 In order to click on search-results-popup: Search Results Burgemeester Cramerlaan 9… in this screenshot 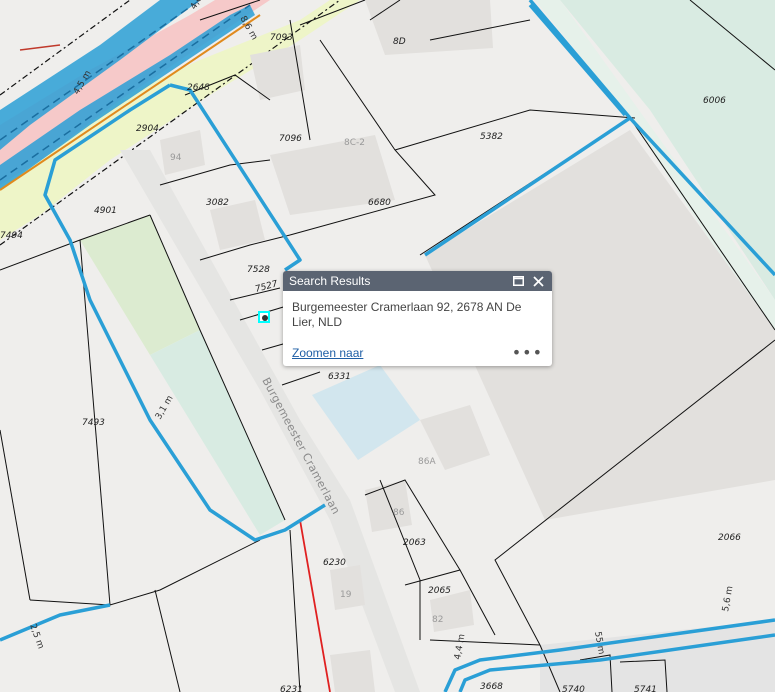, I will do `click(417, 318)`.